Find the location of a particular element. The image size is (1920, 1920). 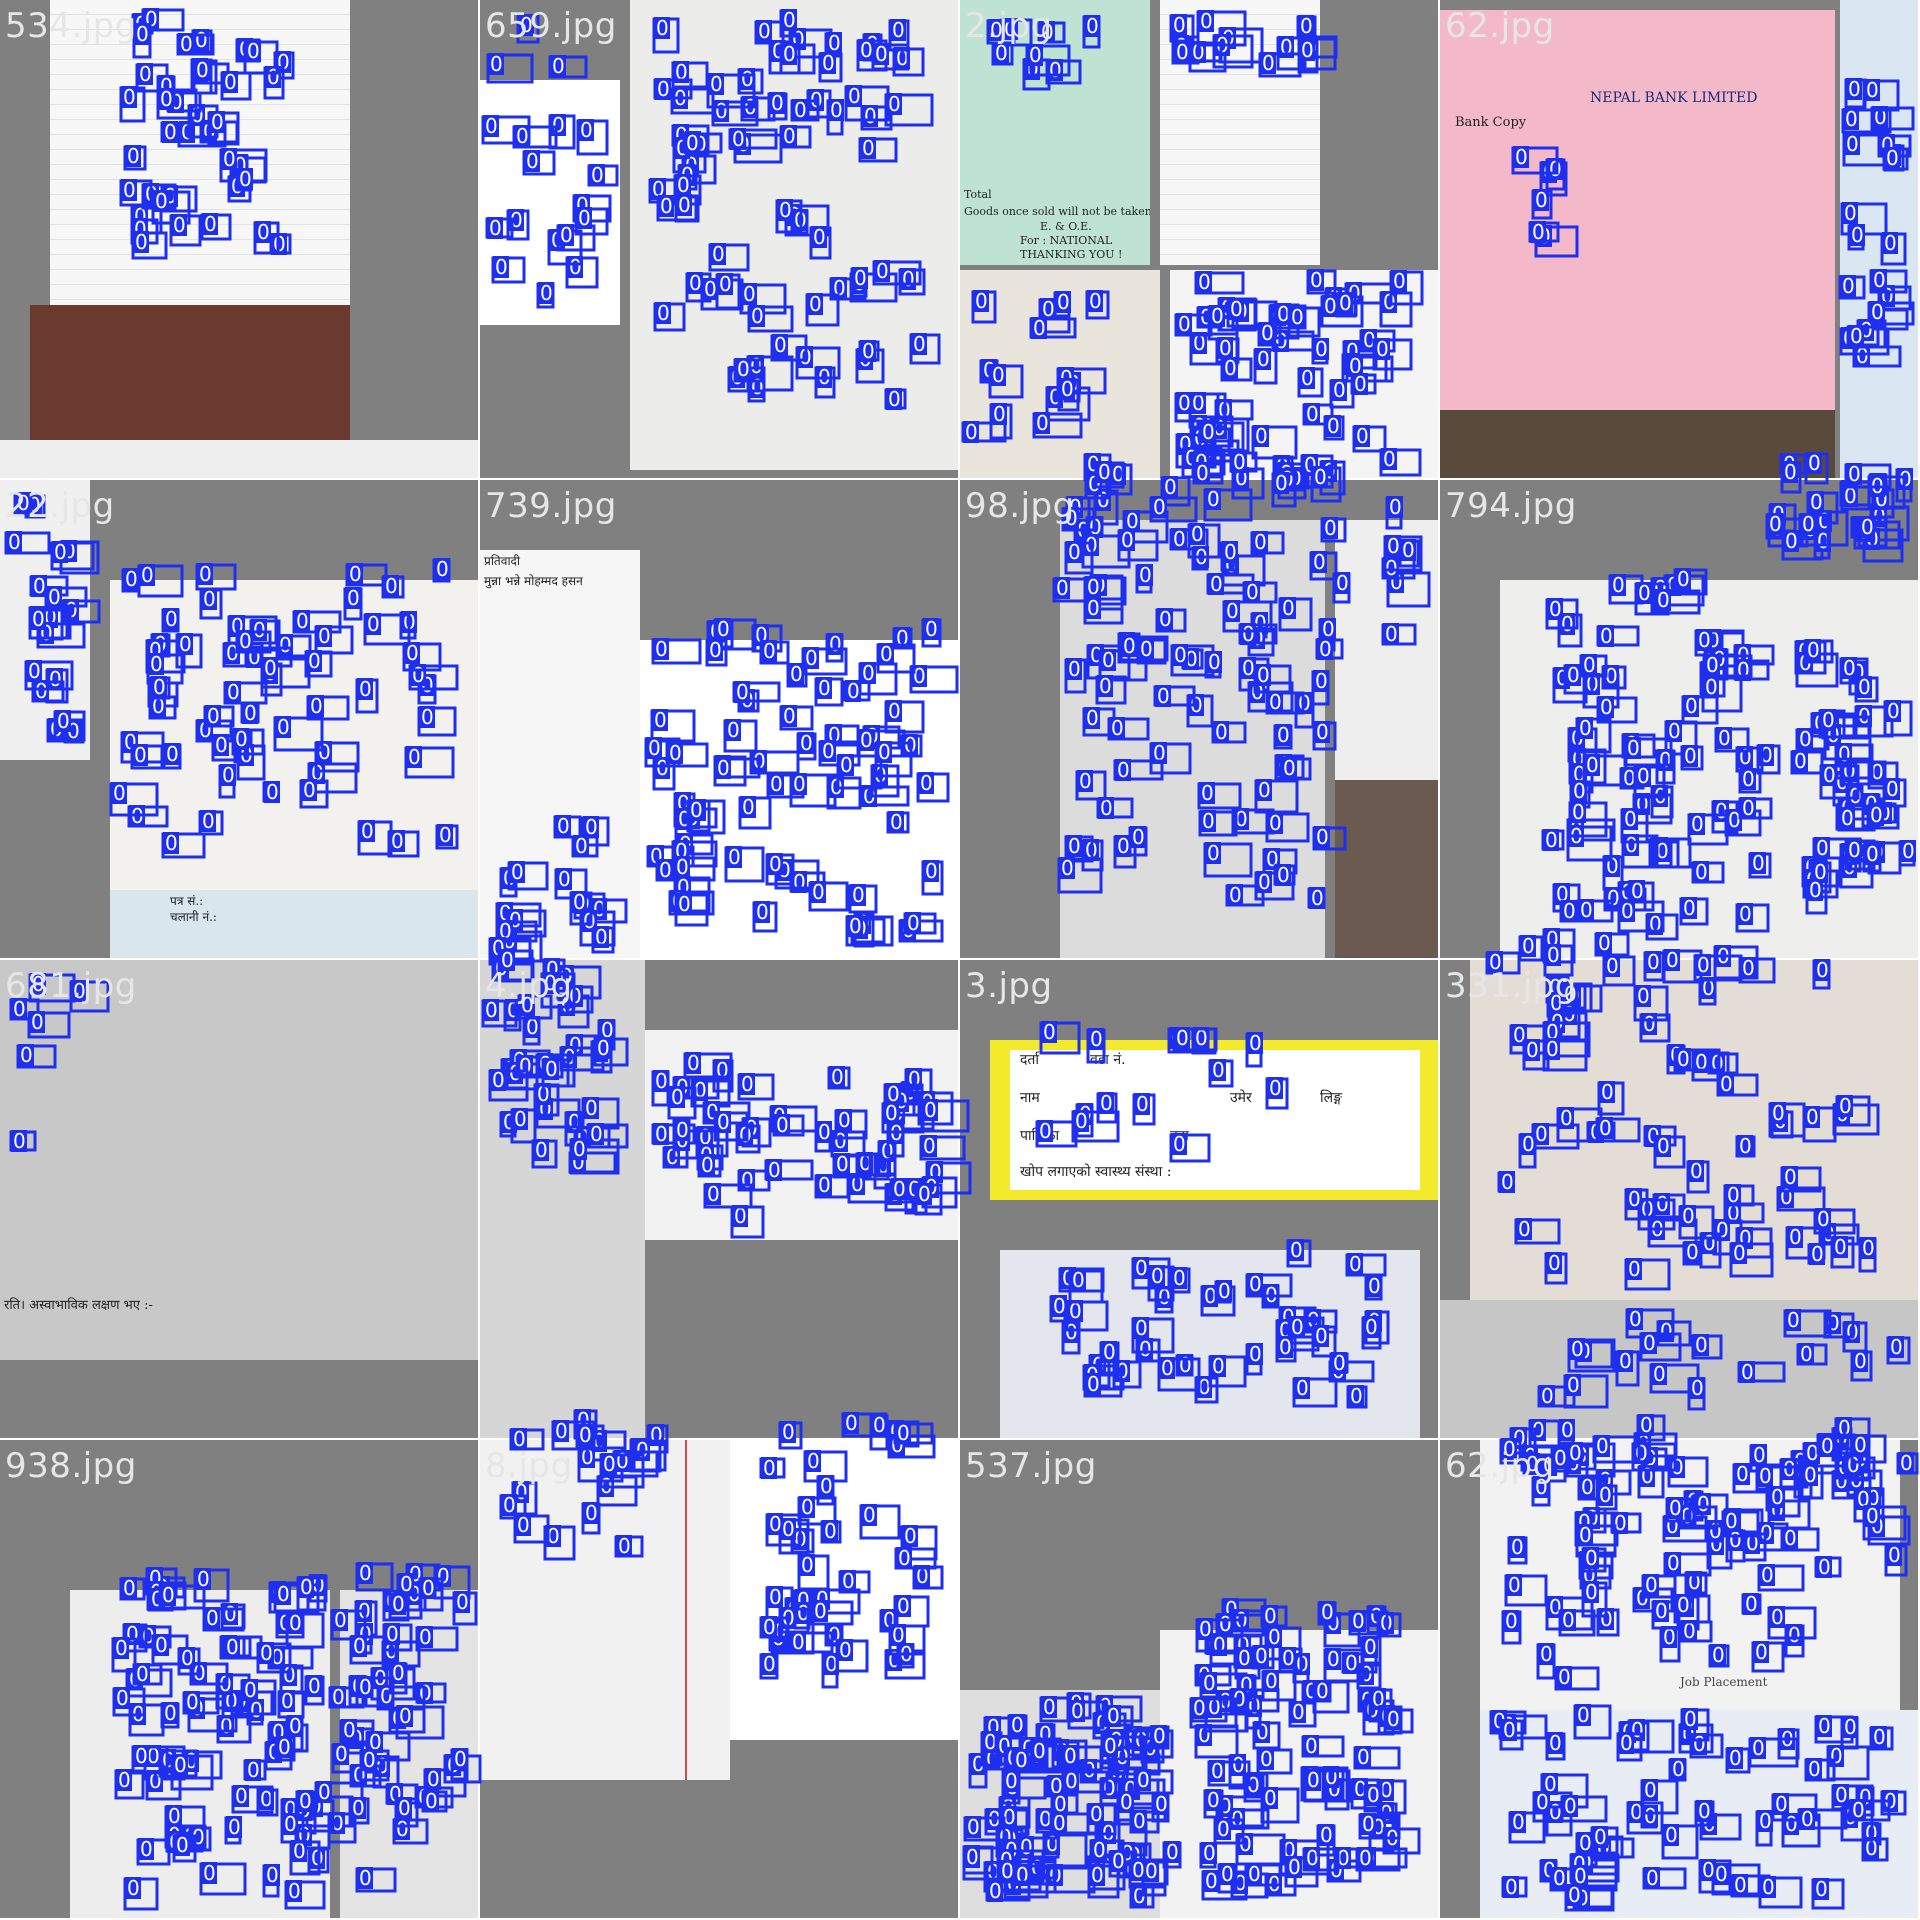

tile: 938.jpg is located at coordinates (240, 1680).